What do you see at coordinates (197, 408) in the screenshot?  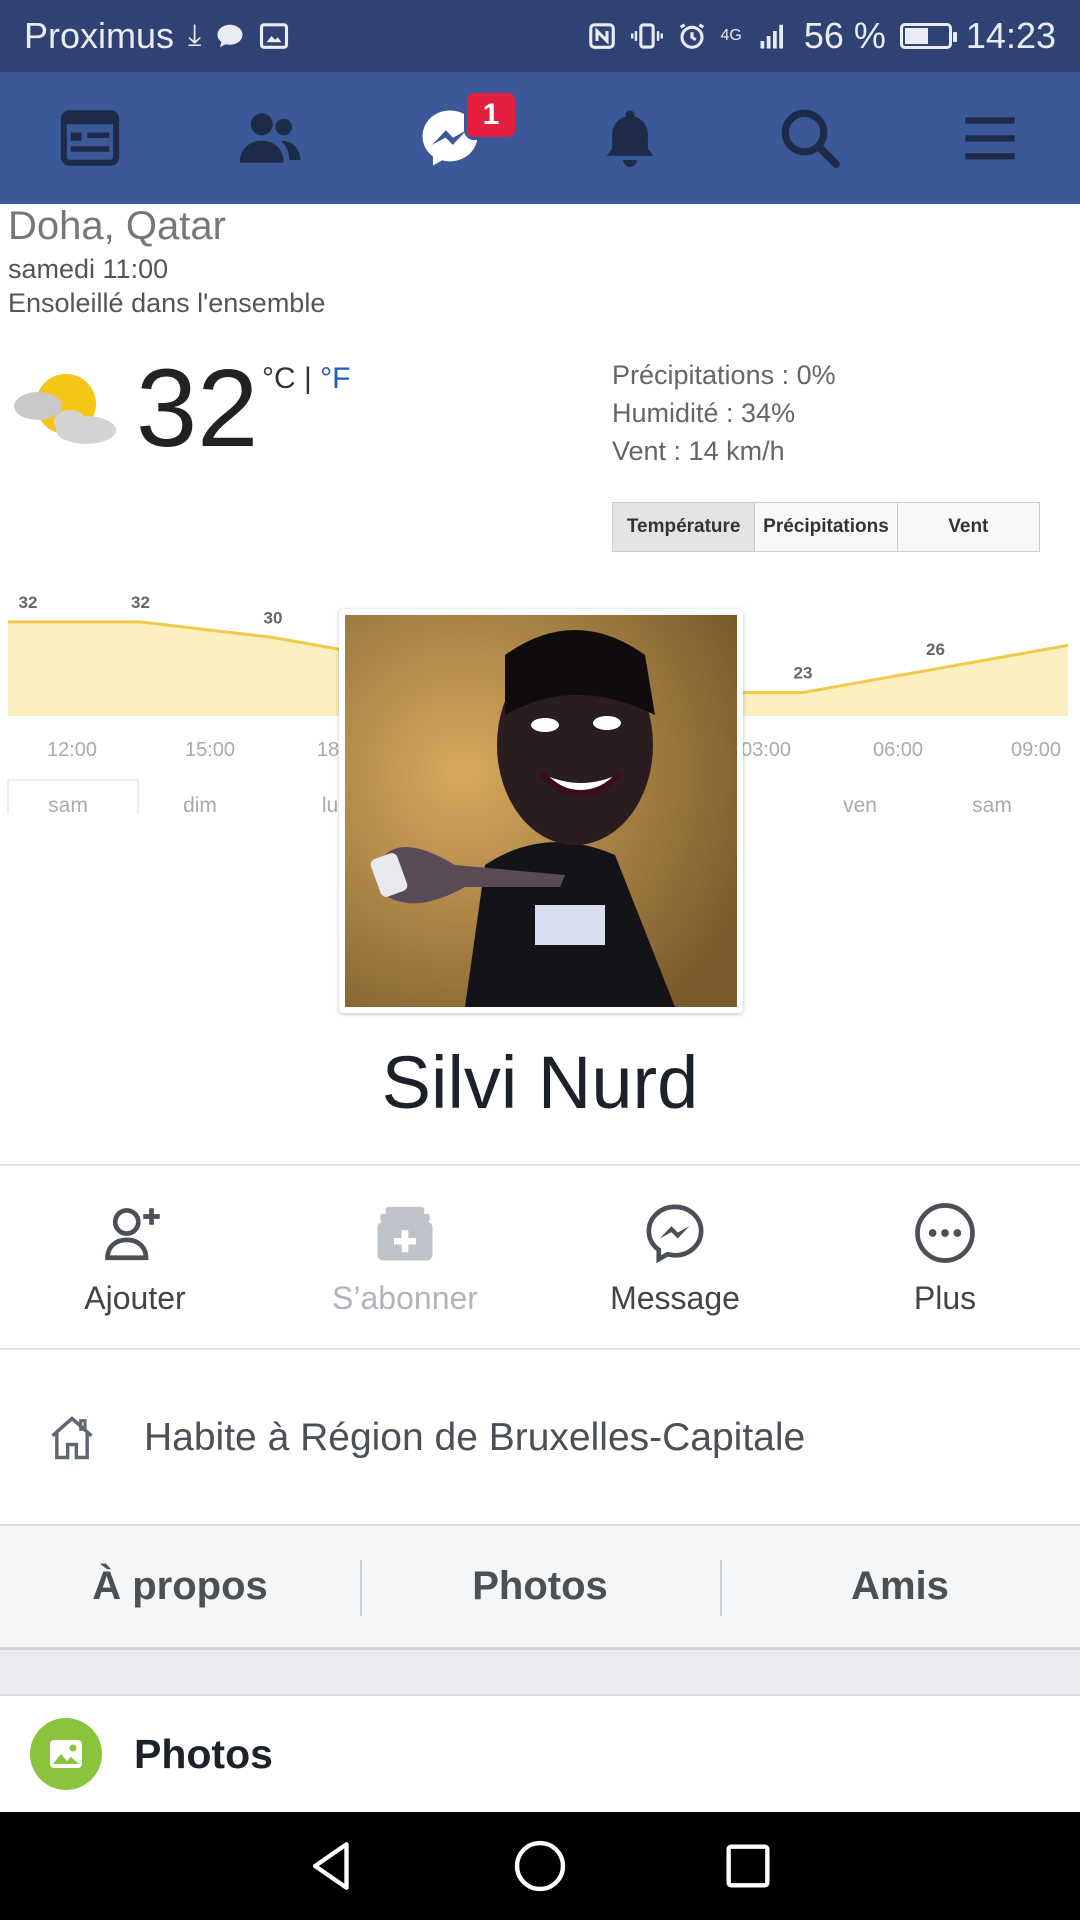 I see `weather-temperature: 32` at bounding box center [197, 408].